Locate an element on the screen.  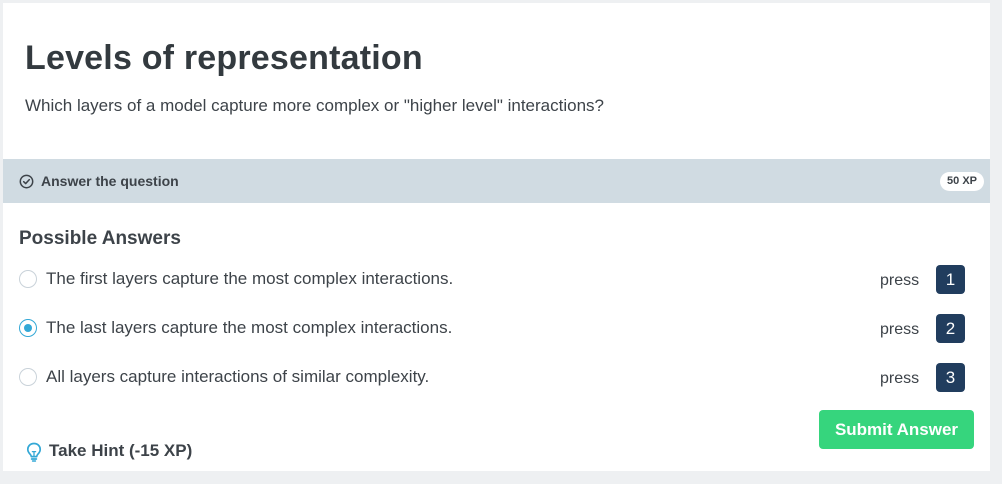
answer-banner: Answer the question 50 XP is located at coordinates (496, 181).